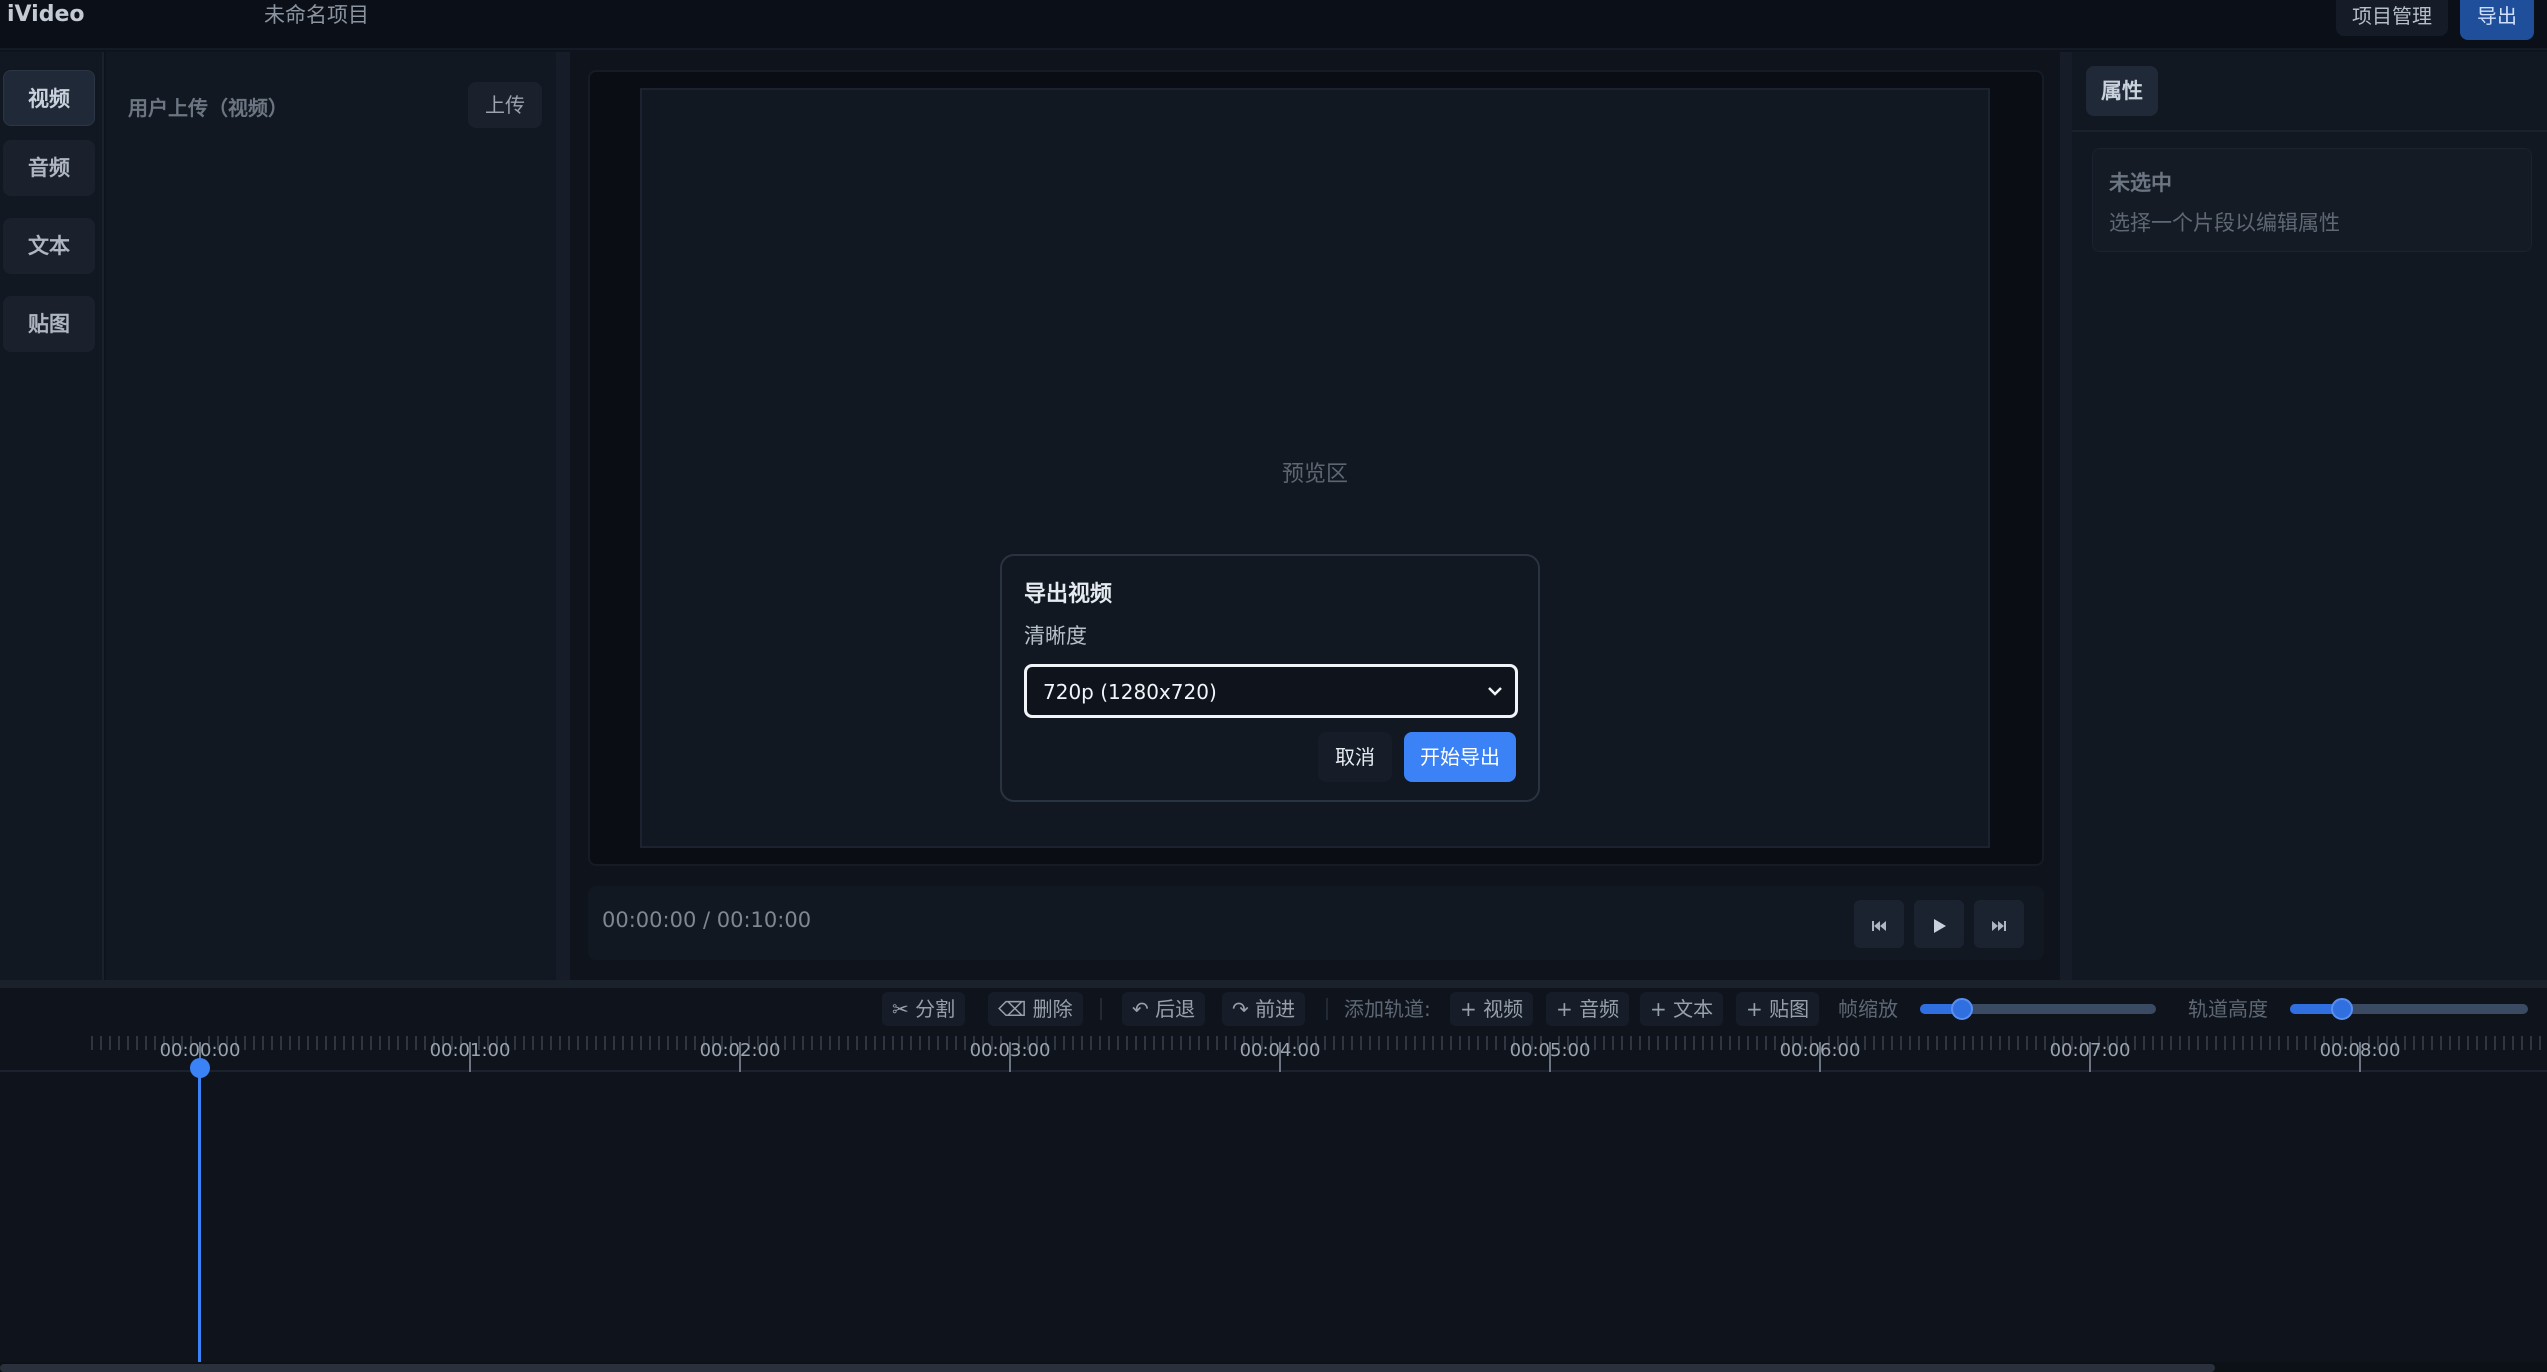 Image resolution: width=2547 pixels, height=1372 pixels. Describe the element at coordinates (331, 516) in the screenshot. I see `media-panel: 用户上传（视频） 上传` at that location.